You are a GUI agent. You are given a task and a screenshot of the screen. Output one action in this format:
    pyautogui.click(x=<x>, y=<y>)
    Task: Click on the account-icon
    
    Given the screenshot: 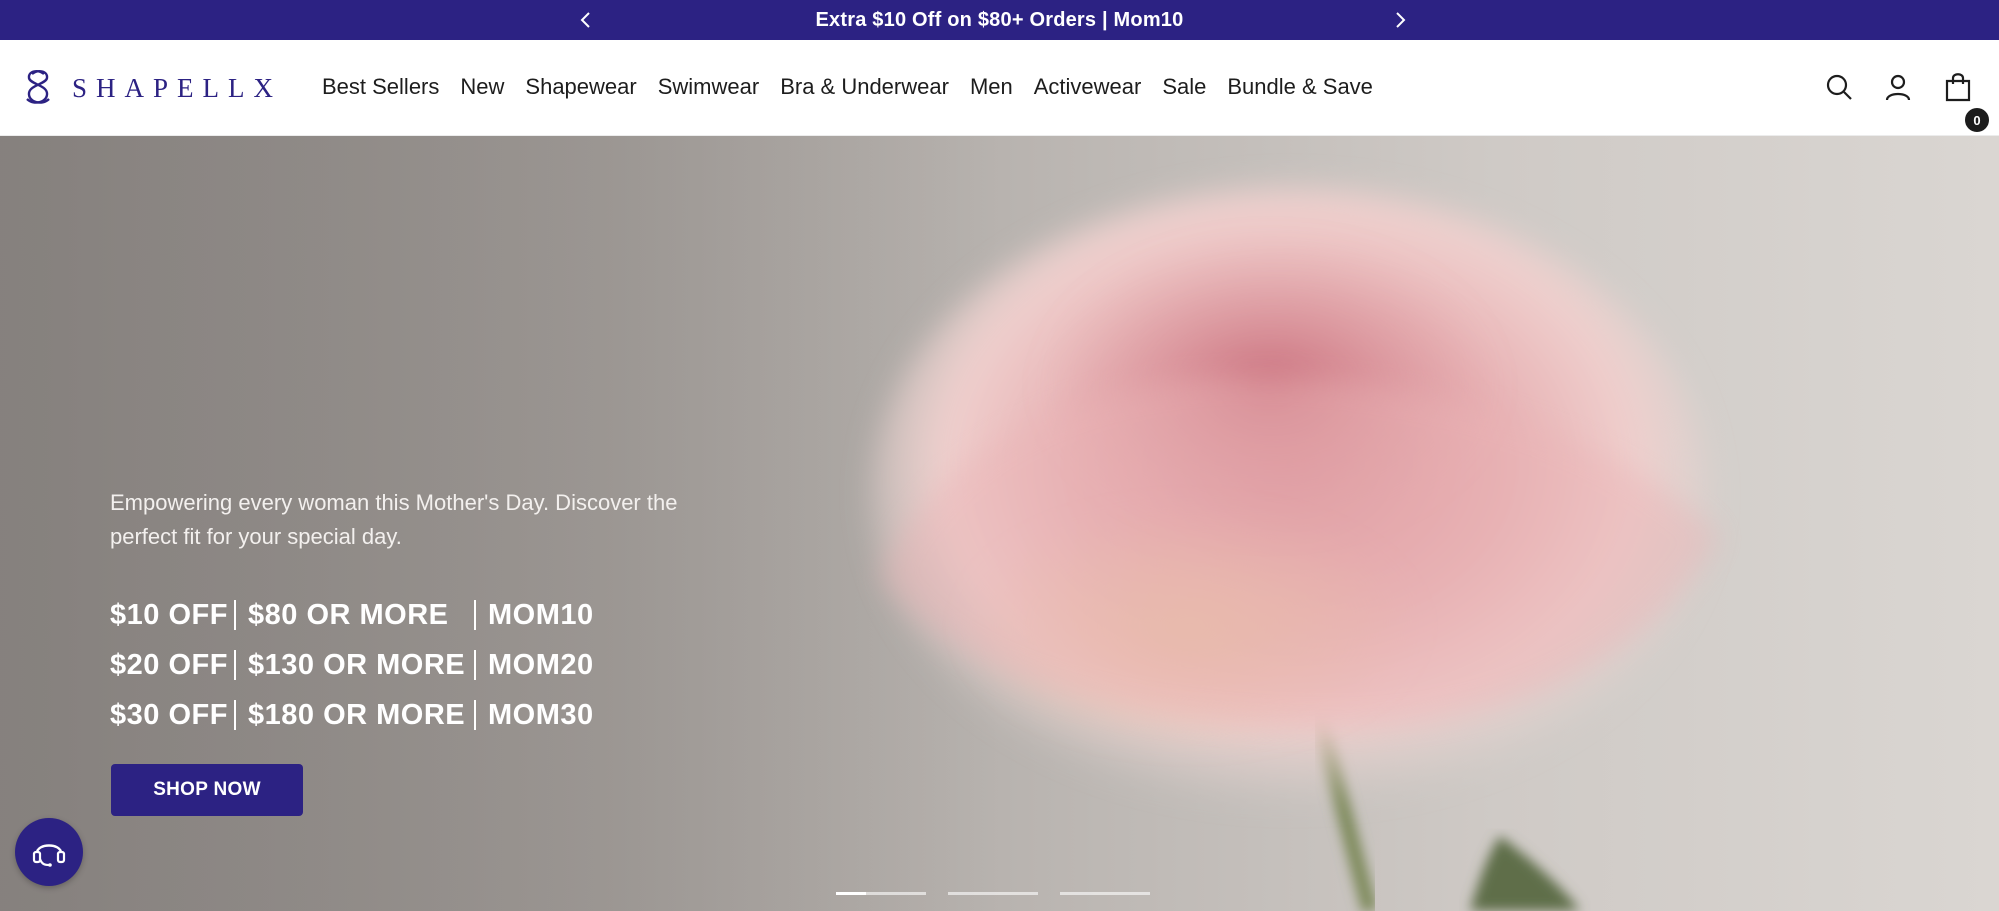 What is the action you would take?
    pyautogui.click(x=1898, y=87)
    